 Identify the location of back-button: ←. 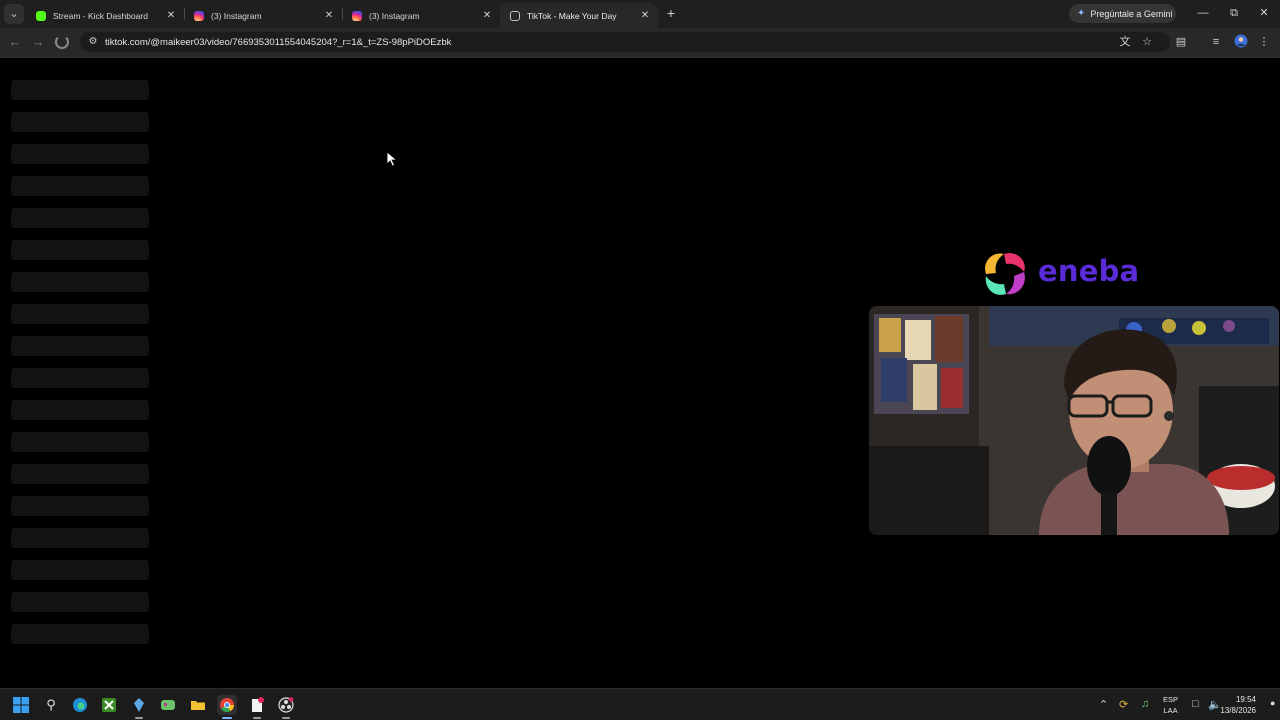
(15, 42).